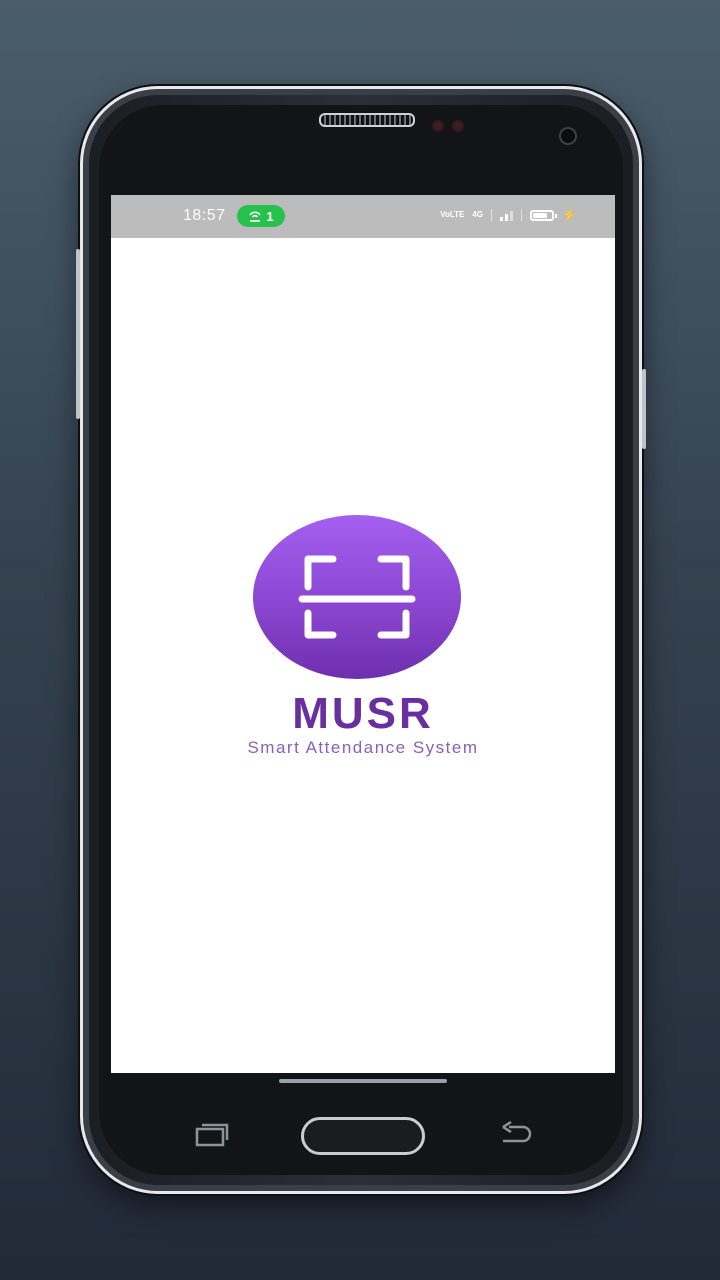 This screenshot has height=1280, width=720. What do you see at coordinates (270, 216) in the screenshot?
I see `hotspot-count: 1` at bounding box center [270, 216].